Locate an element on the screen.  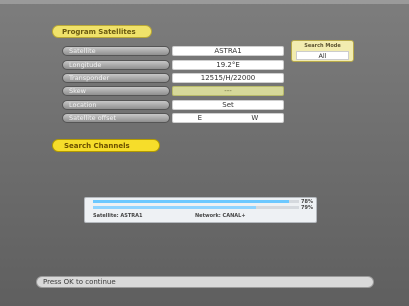
page-title: Program Satellites is located at coordinates (102, 31).